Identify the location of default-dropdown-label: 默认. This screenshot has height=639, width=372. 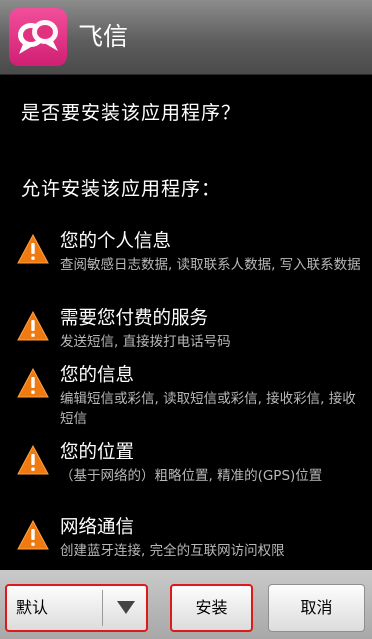
(32, 607).